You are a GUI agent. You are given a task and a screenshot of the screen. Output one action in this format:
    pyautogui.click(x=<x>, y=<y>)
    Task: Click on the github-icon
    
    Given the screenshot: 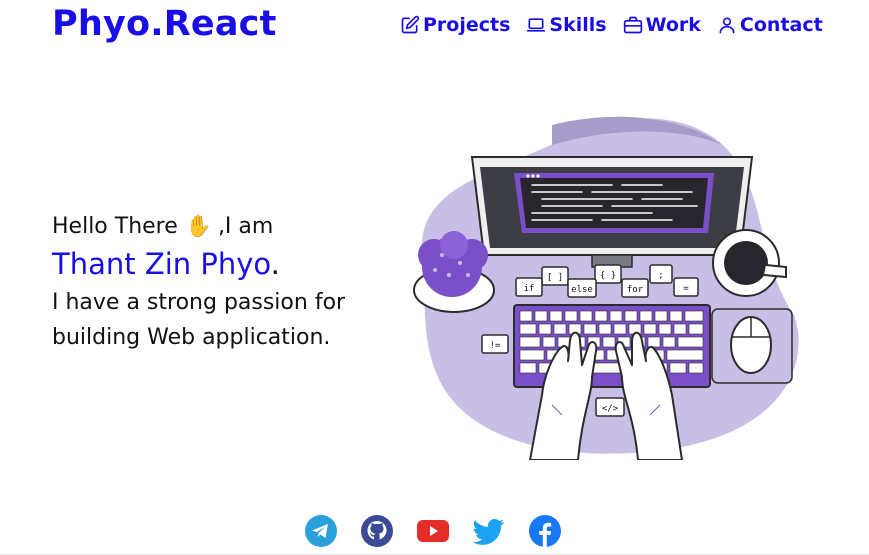 What is the action you would take?
    pyautogui.click(x=377, y=531)
    